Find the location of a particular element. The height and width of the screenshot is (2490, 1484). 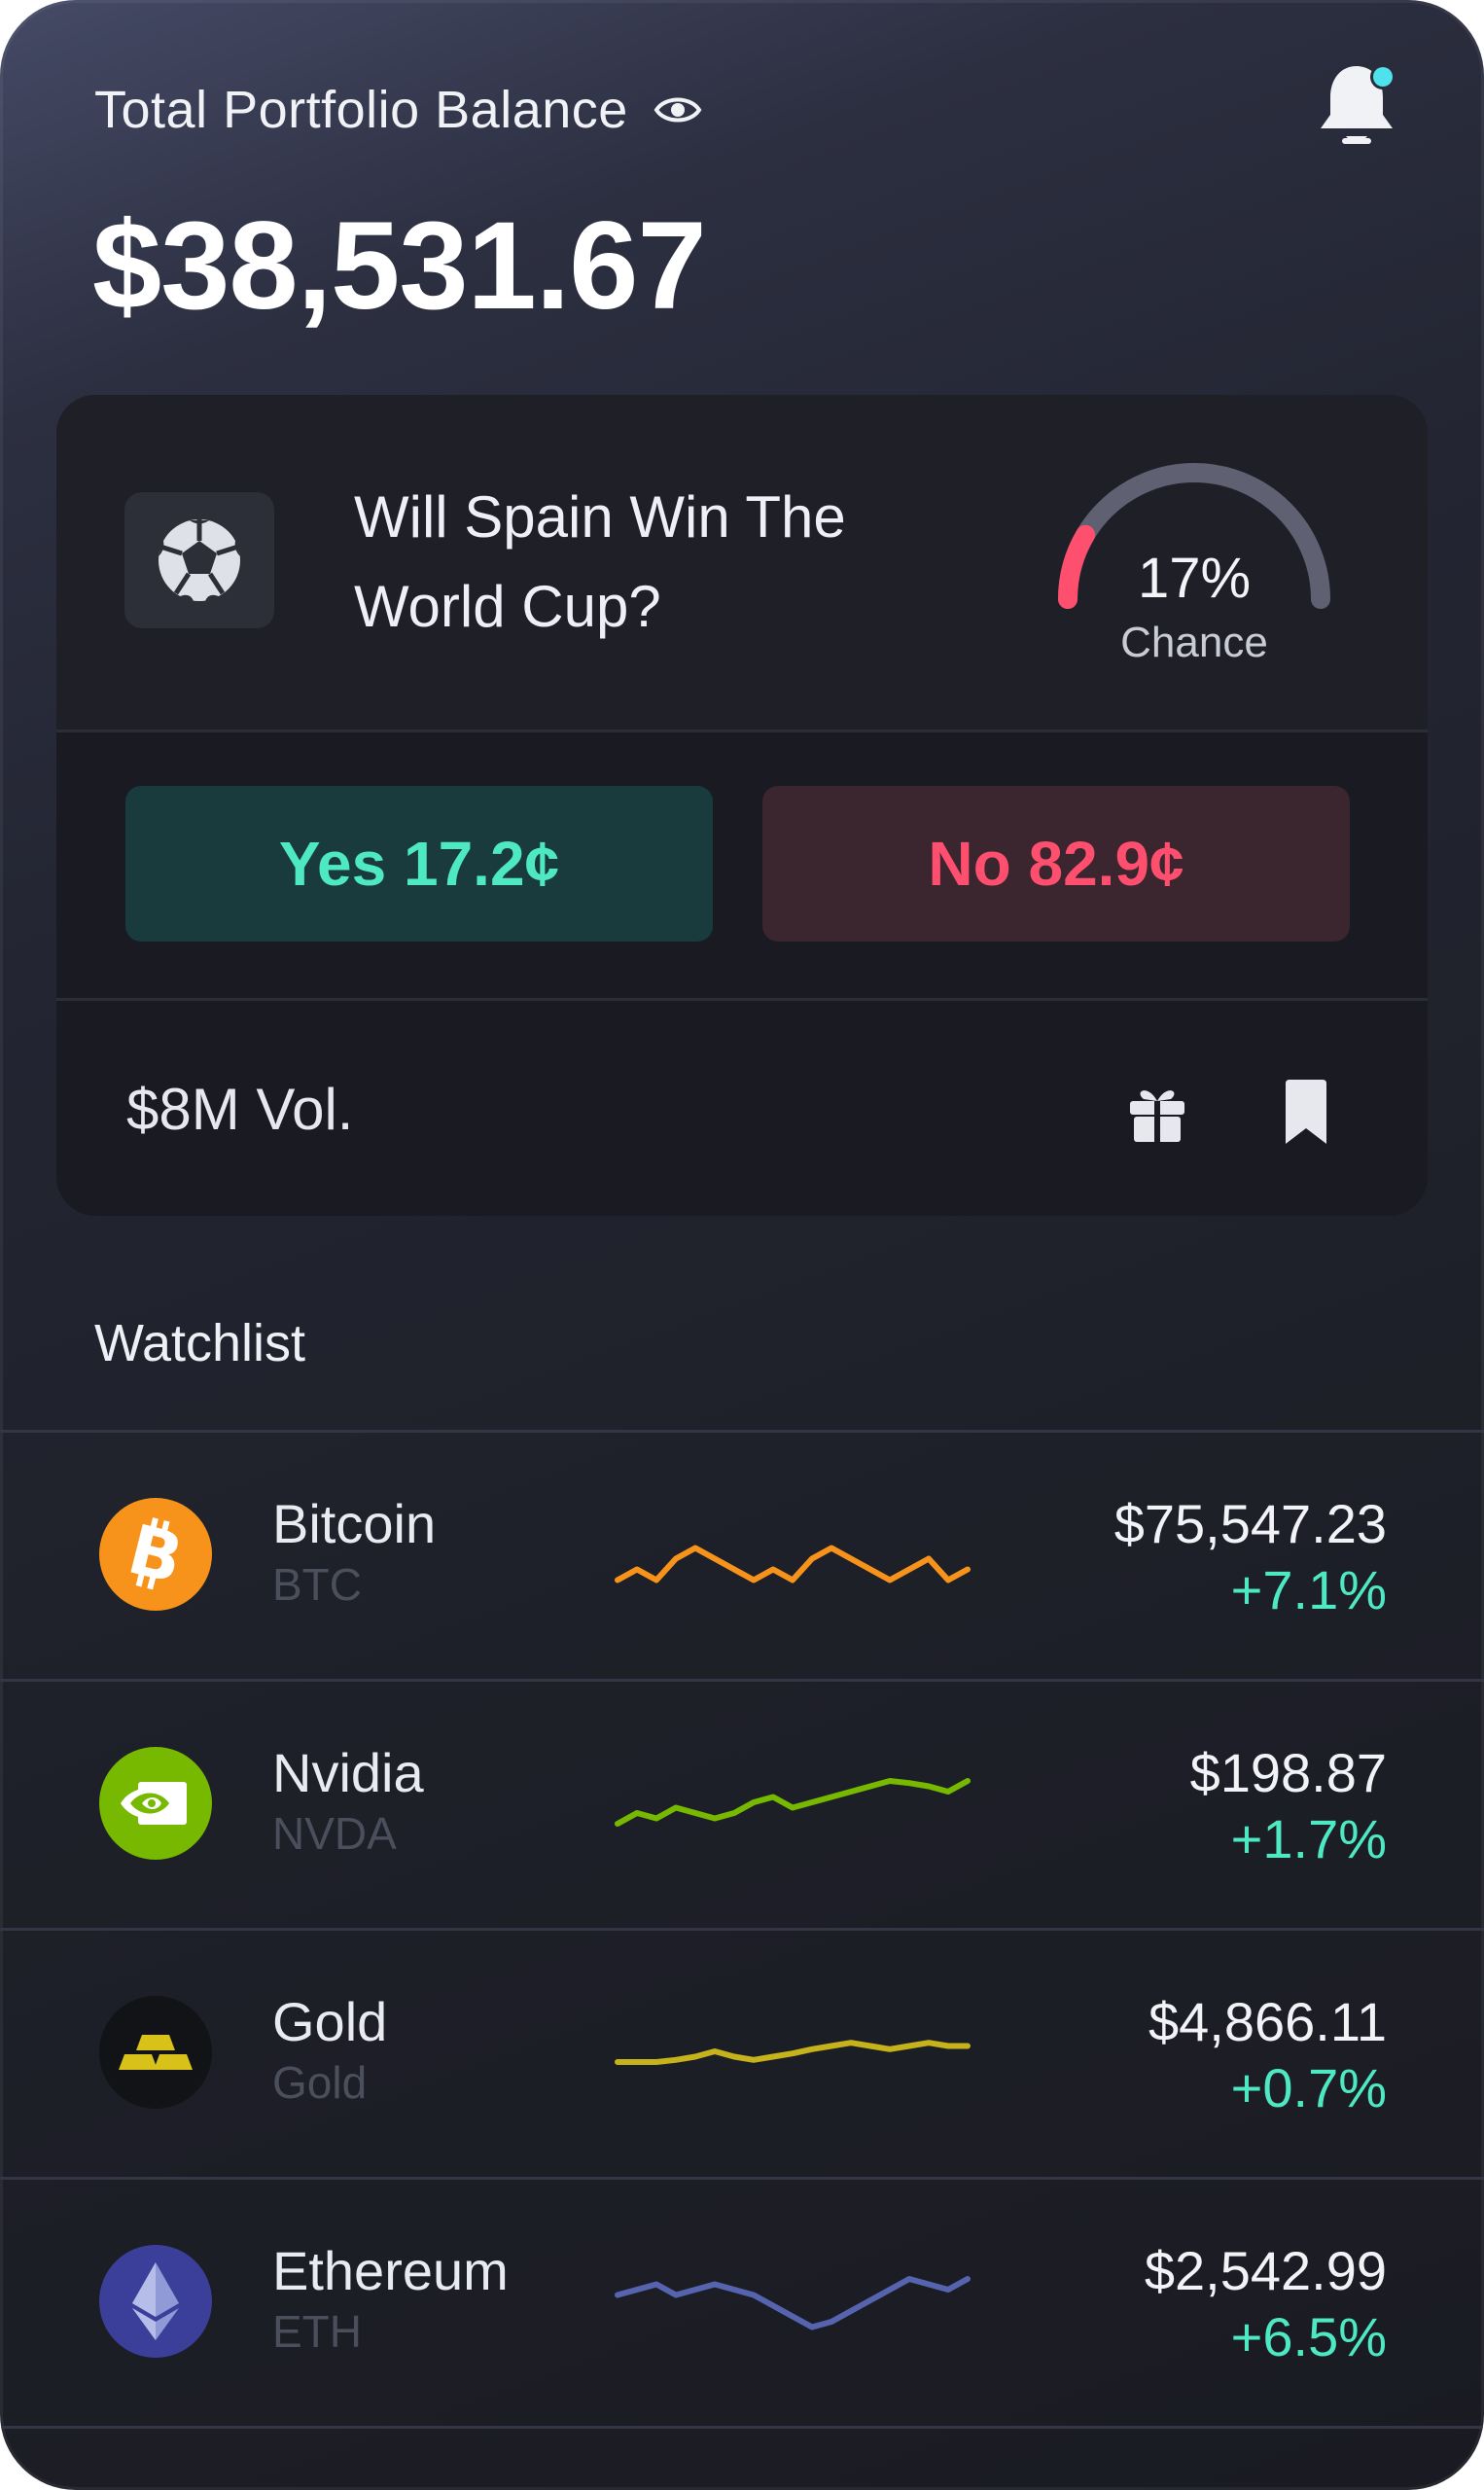

watchlist-row-nvidia: Nvidia NVDA $198.87 +1.7% is located at coordinates (742, 1804).